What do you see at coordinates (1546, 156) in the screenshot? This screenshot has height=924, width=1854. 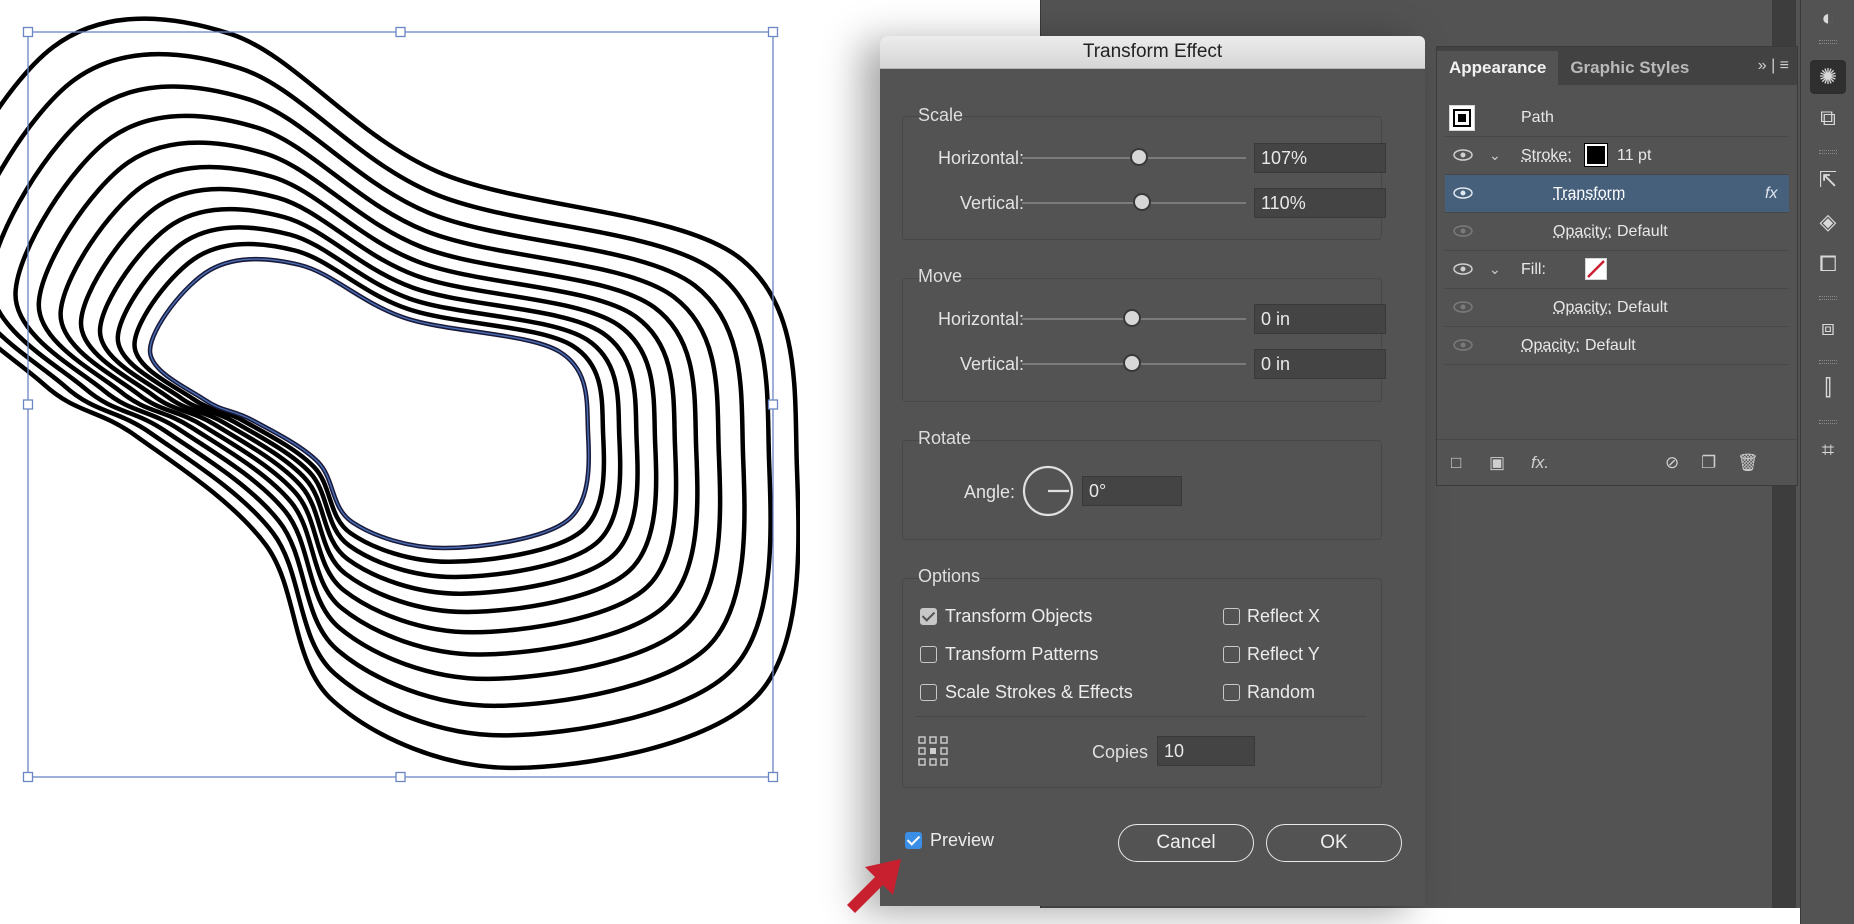 I see `stroke-label: Stroke:` at bounding box center [1546, 156].